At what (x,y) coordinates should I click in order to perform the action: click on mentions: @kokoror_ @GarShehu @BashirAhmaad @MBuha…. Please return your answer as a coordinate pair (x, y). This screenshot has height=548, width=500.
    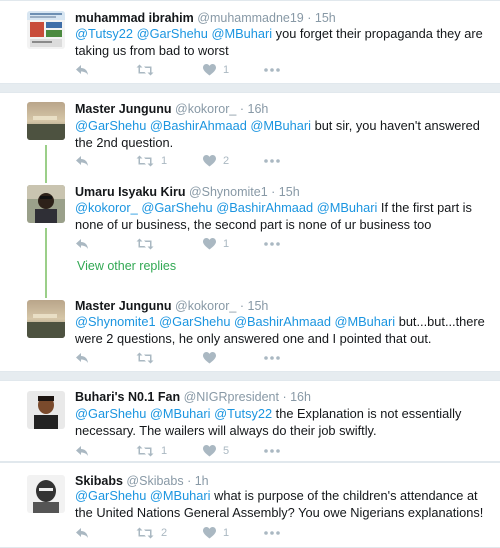
    Looking at the image, I should click on (226, 207).